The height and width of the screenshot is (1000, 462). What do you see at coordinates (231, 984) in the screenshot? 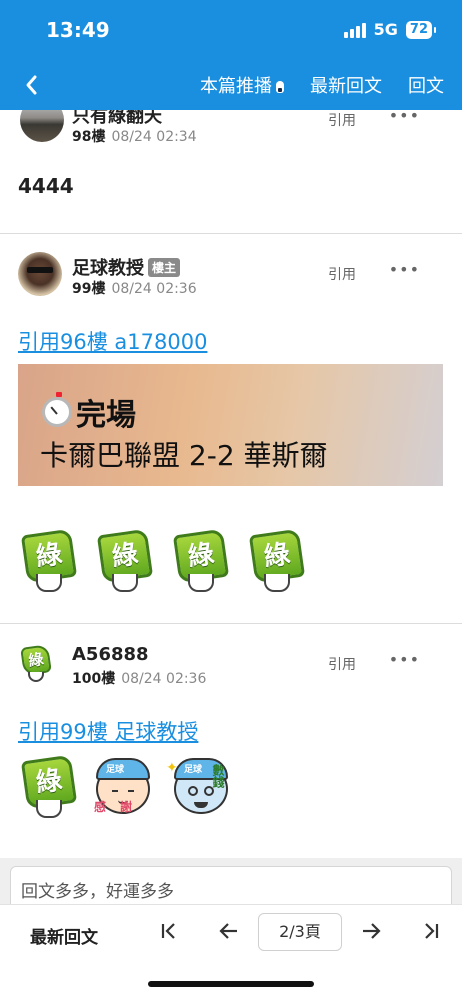
I see `home-indicator` at bounding box center [231, 984].